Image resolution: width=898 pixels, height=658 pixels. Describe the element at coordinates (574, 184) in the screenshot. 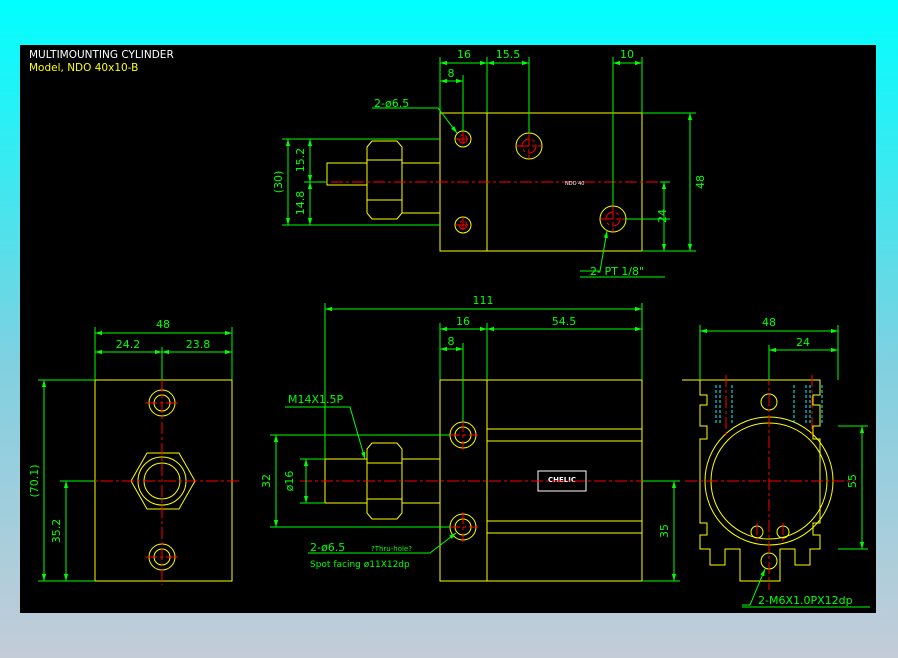

I see `top-body-mark: NDO 40` at that location.